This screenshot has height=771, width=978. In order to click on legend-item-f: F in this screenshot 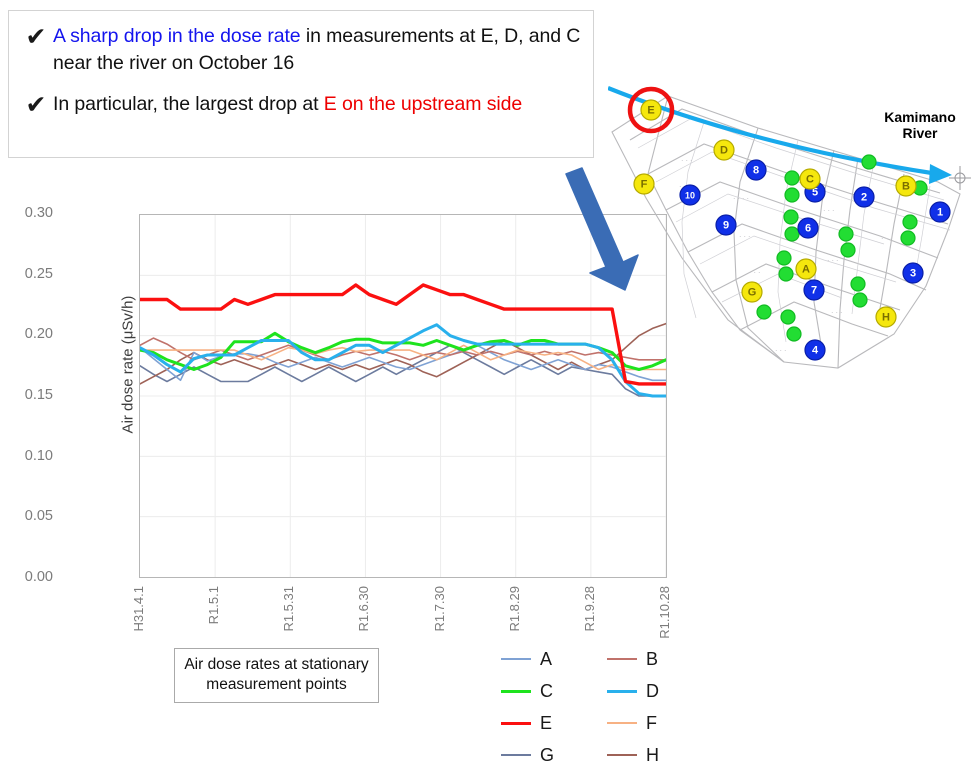, I will do `click(660, 723)`.